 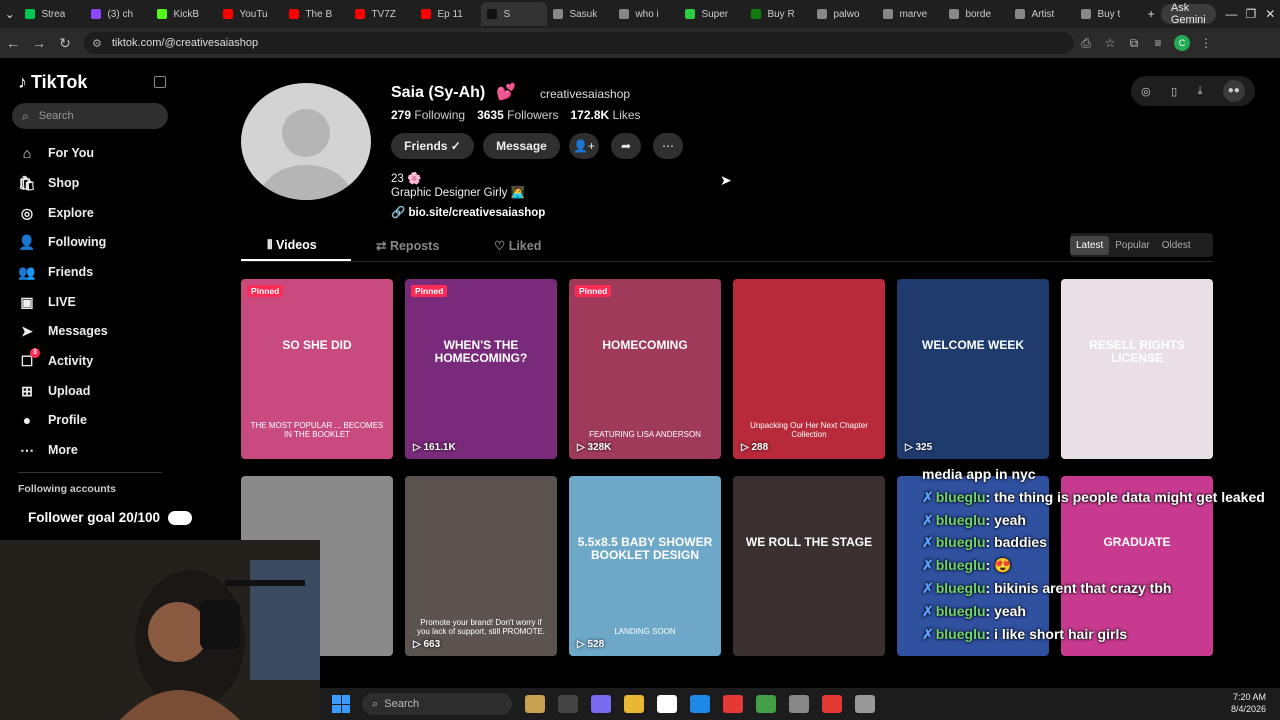 I want to click on sort-latest: Latest, so click(x=1090, y=245).